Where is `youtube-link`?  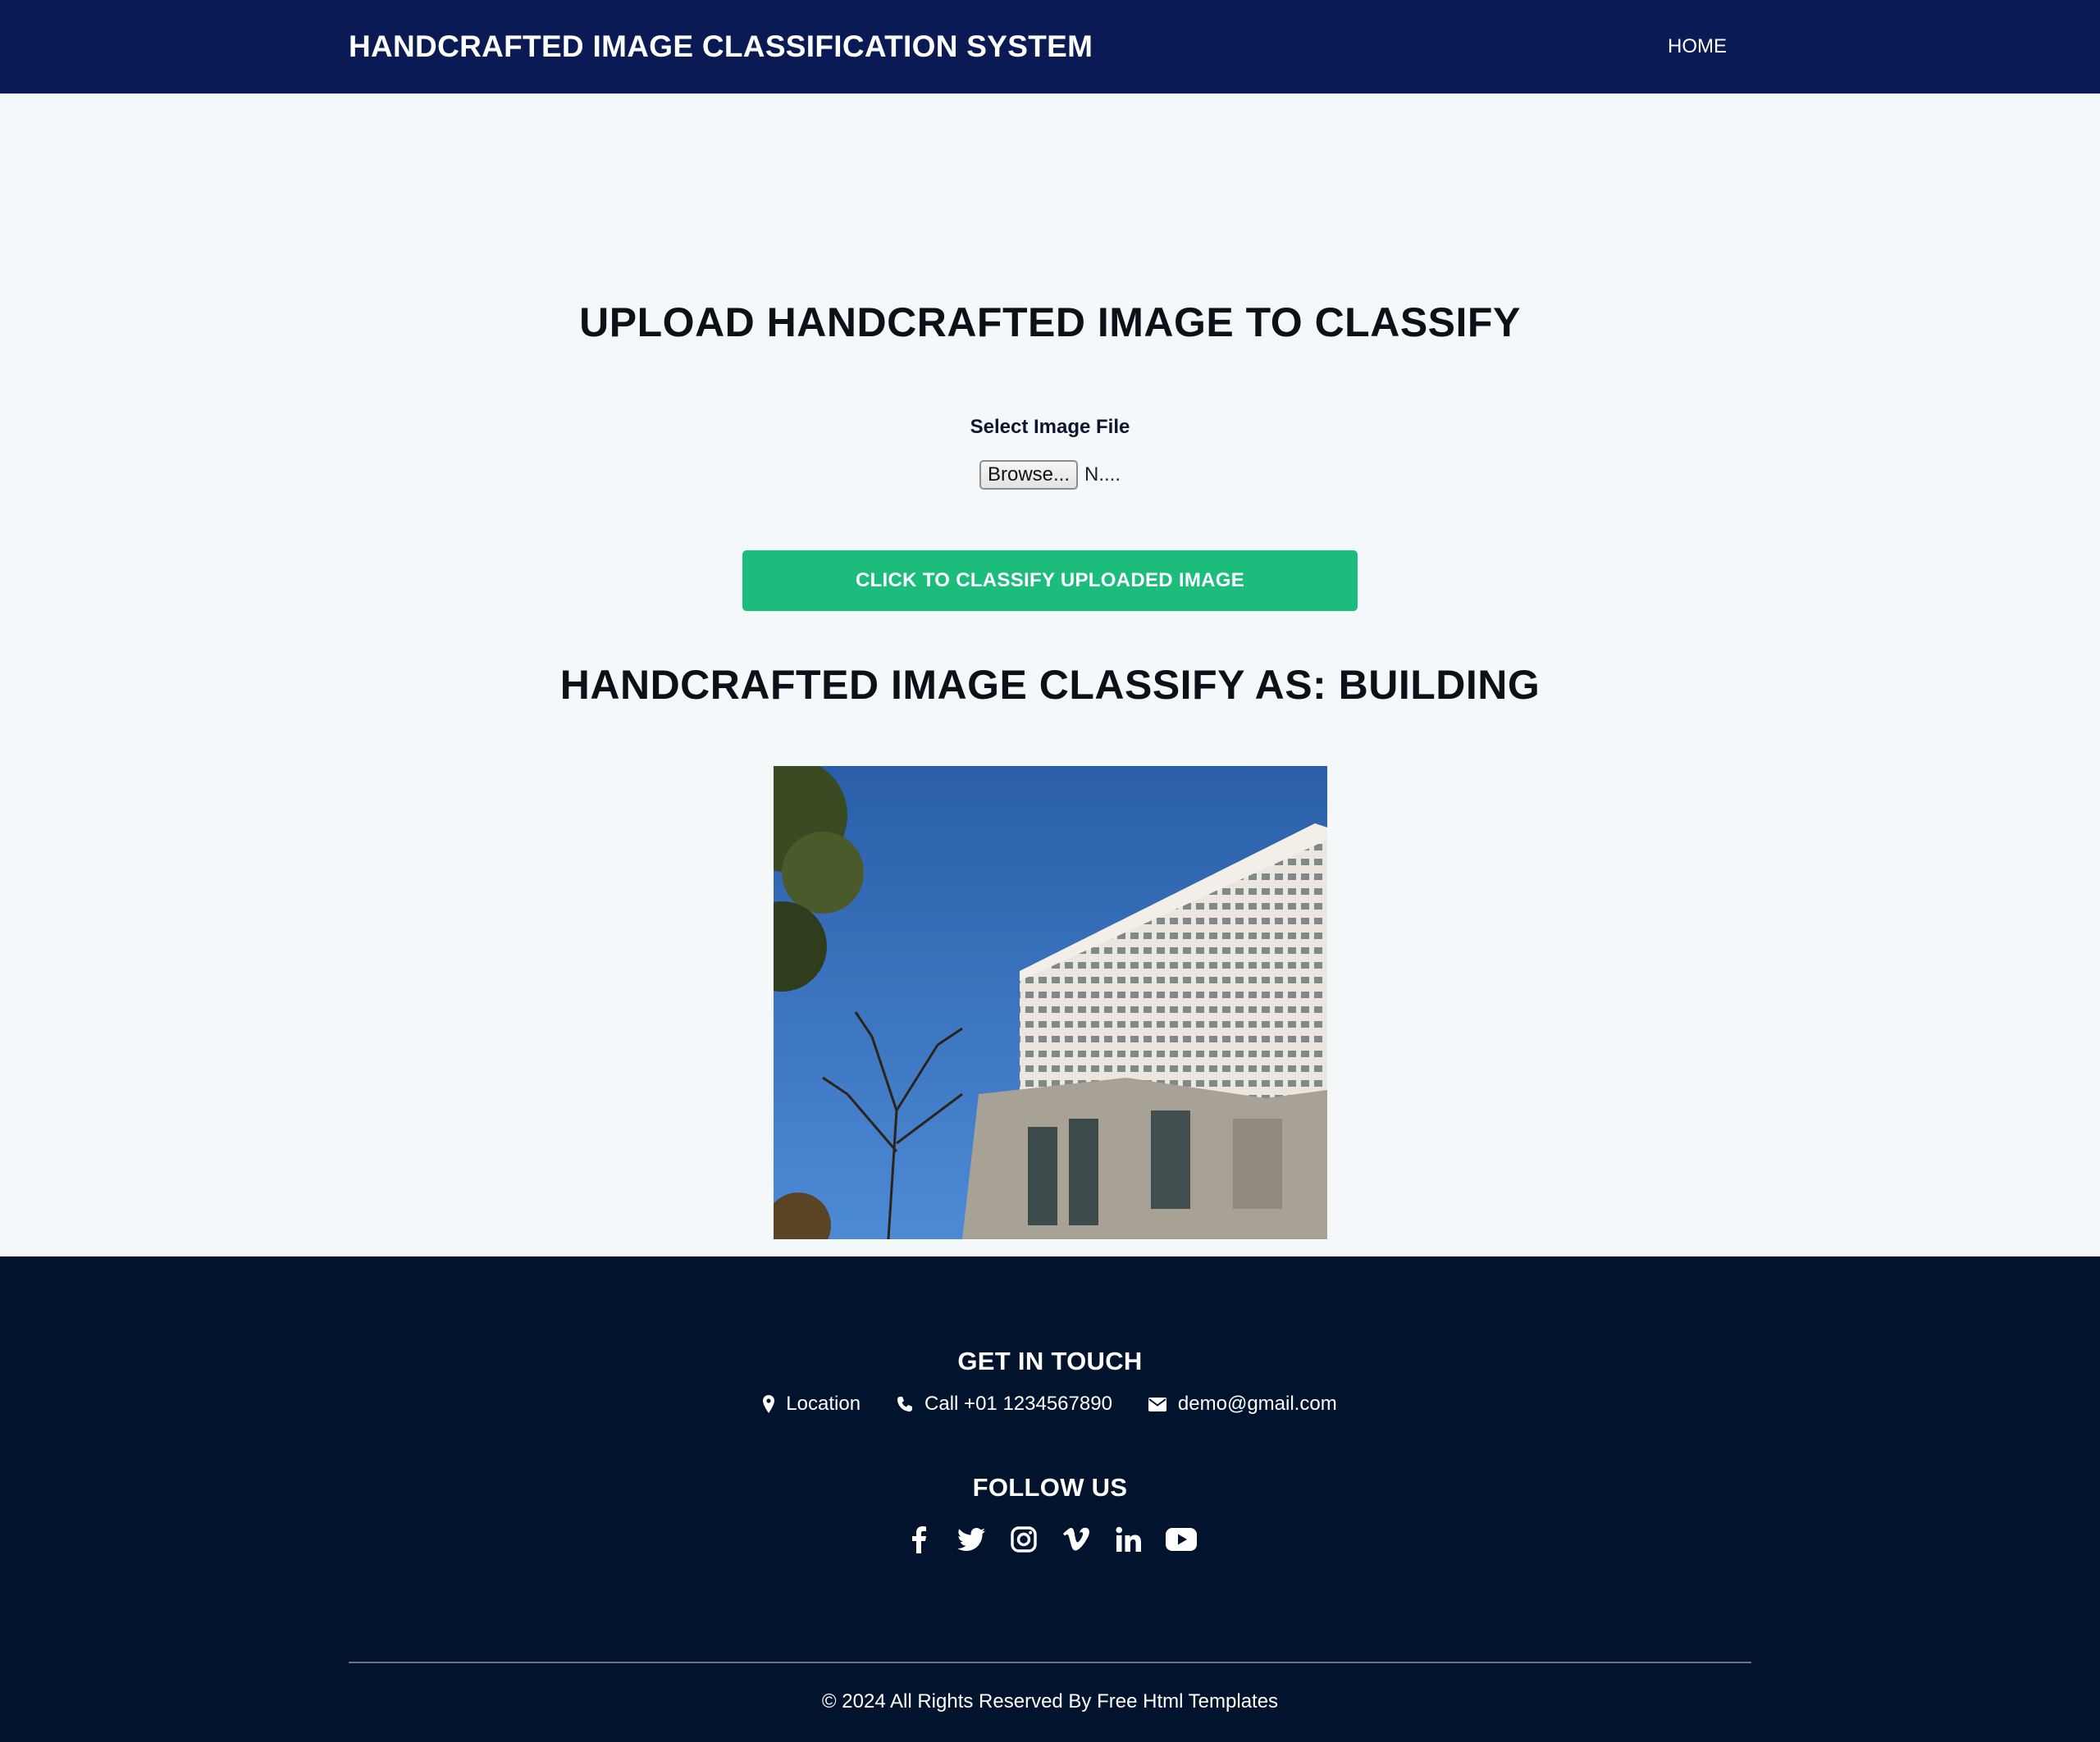 youtube-link is located at coordinates (1181, 1540).